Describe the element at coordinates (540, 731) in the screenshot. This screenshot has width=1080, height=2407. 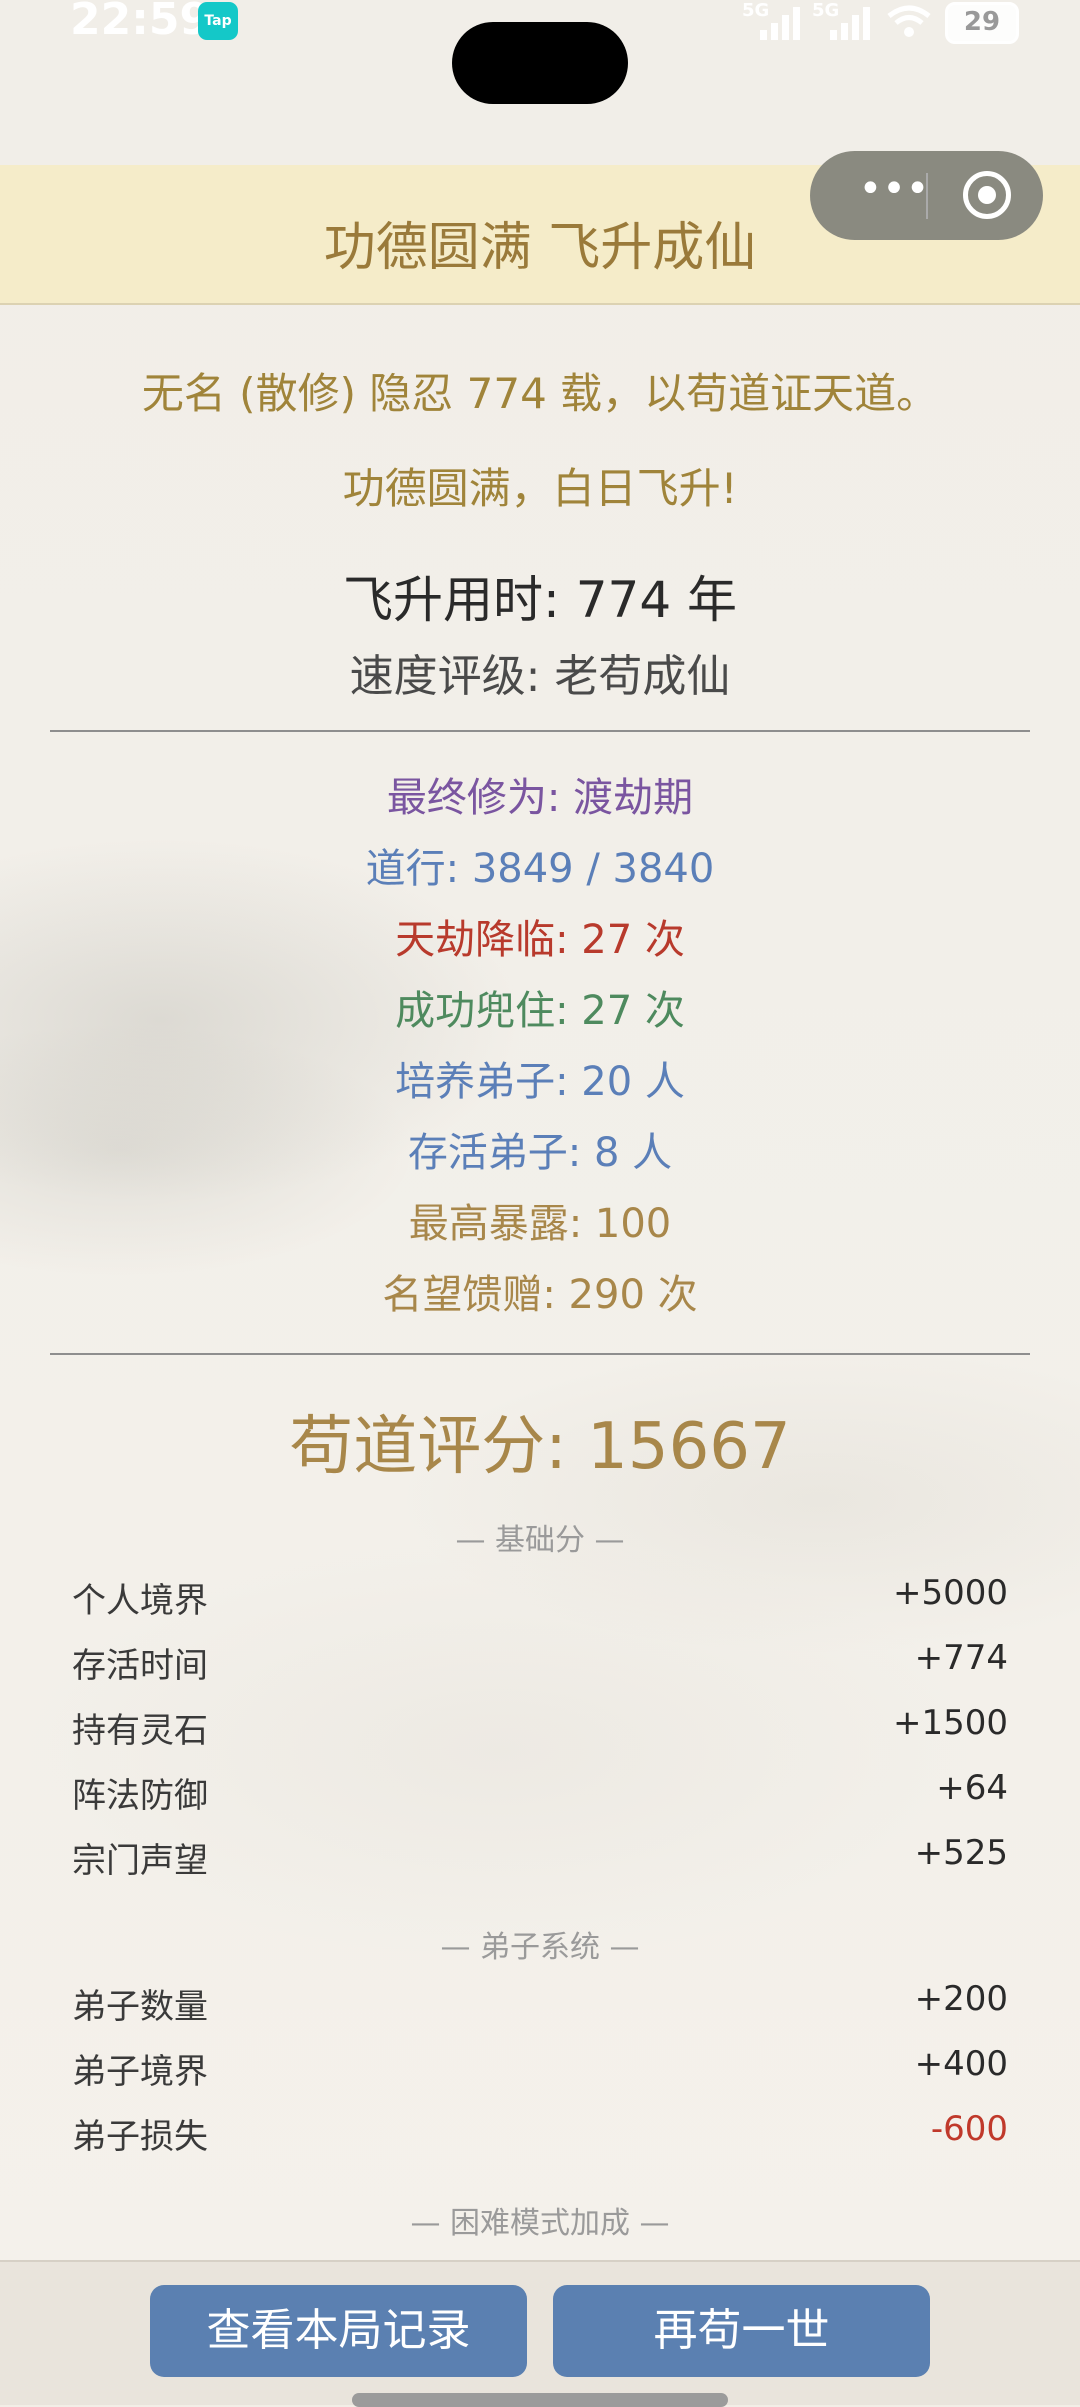
I see `divider` at that location.